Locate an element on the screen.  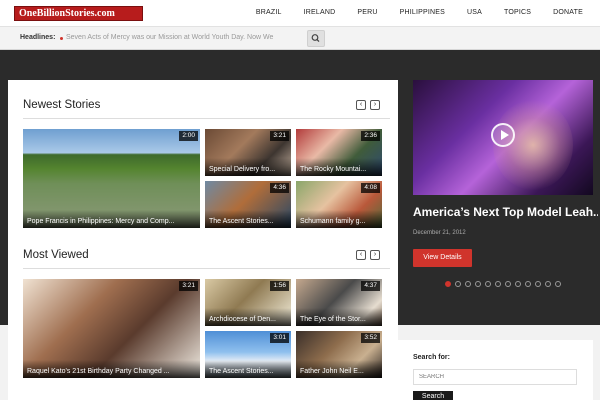
newest-stories-title: Newest Stories is located at coordinates (62, 105).